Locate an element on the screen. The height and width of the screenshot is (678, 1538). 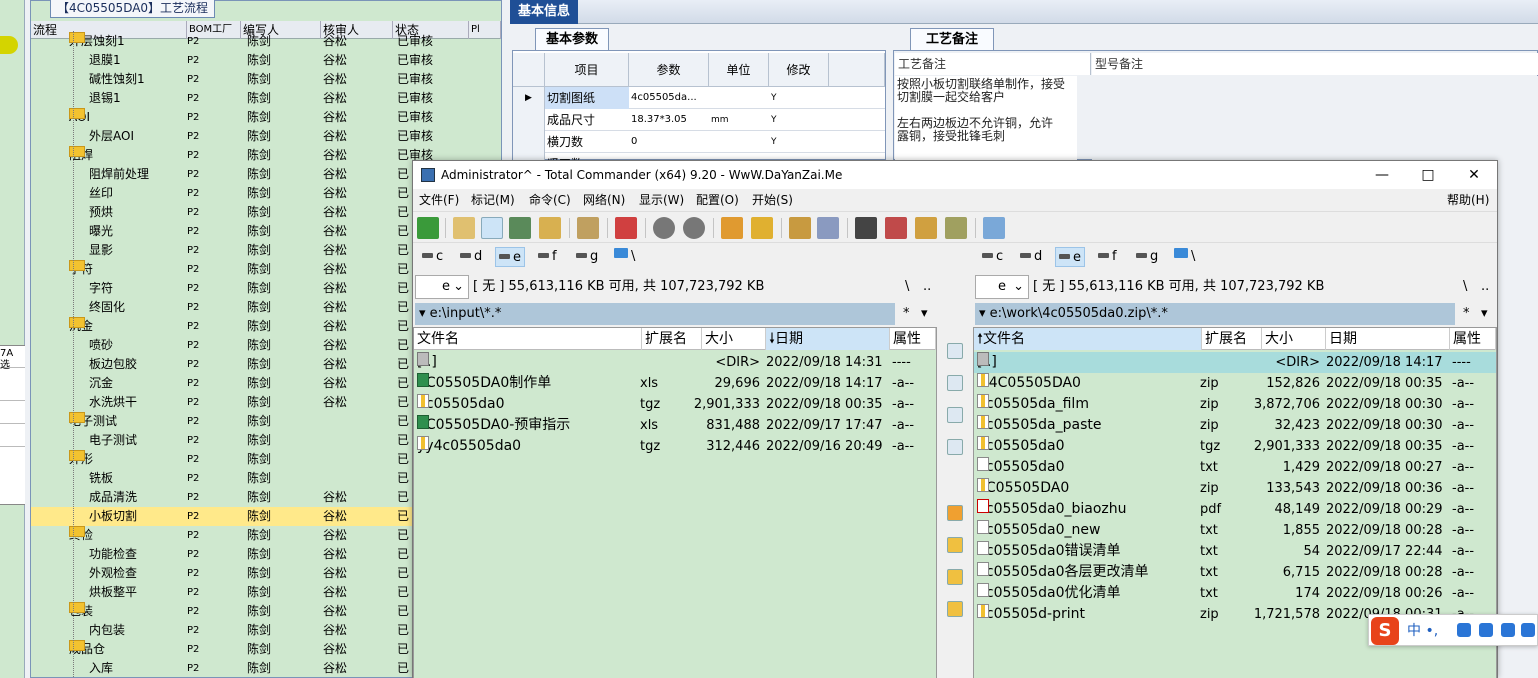
multi-rename-icon is located at coordinates (896, 228).